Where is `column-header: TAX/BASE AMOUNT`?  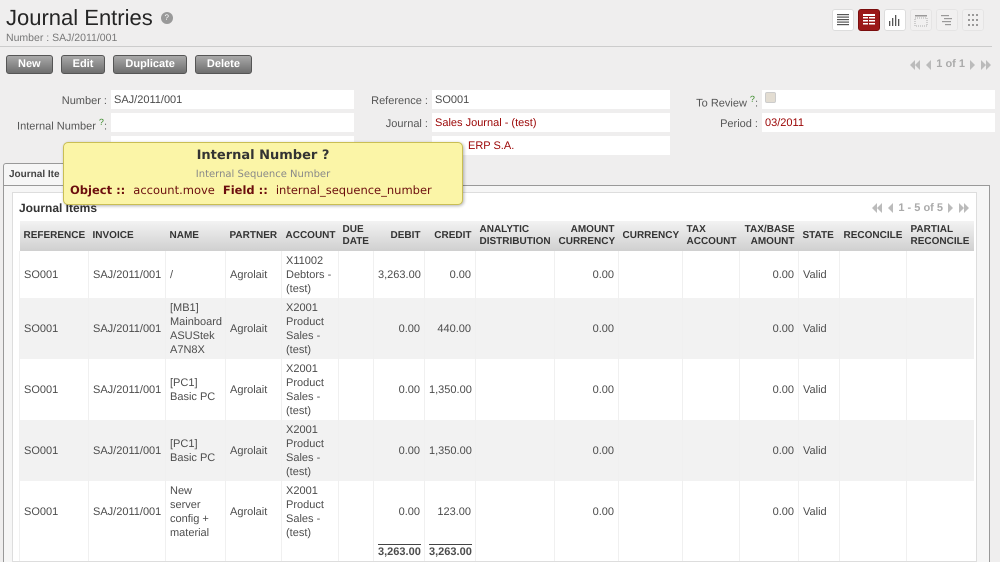 column-header: TAX/BASE AMOUNT is located at coordinates (769, 236).